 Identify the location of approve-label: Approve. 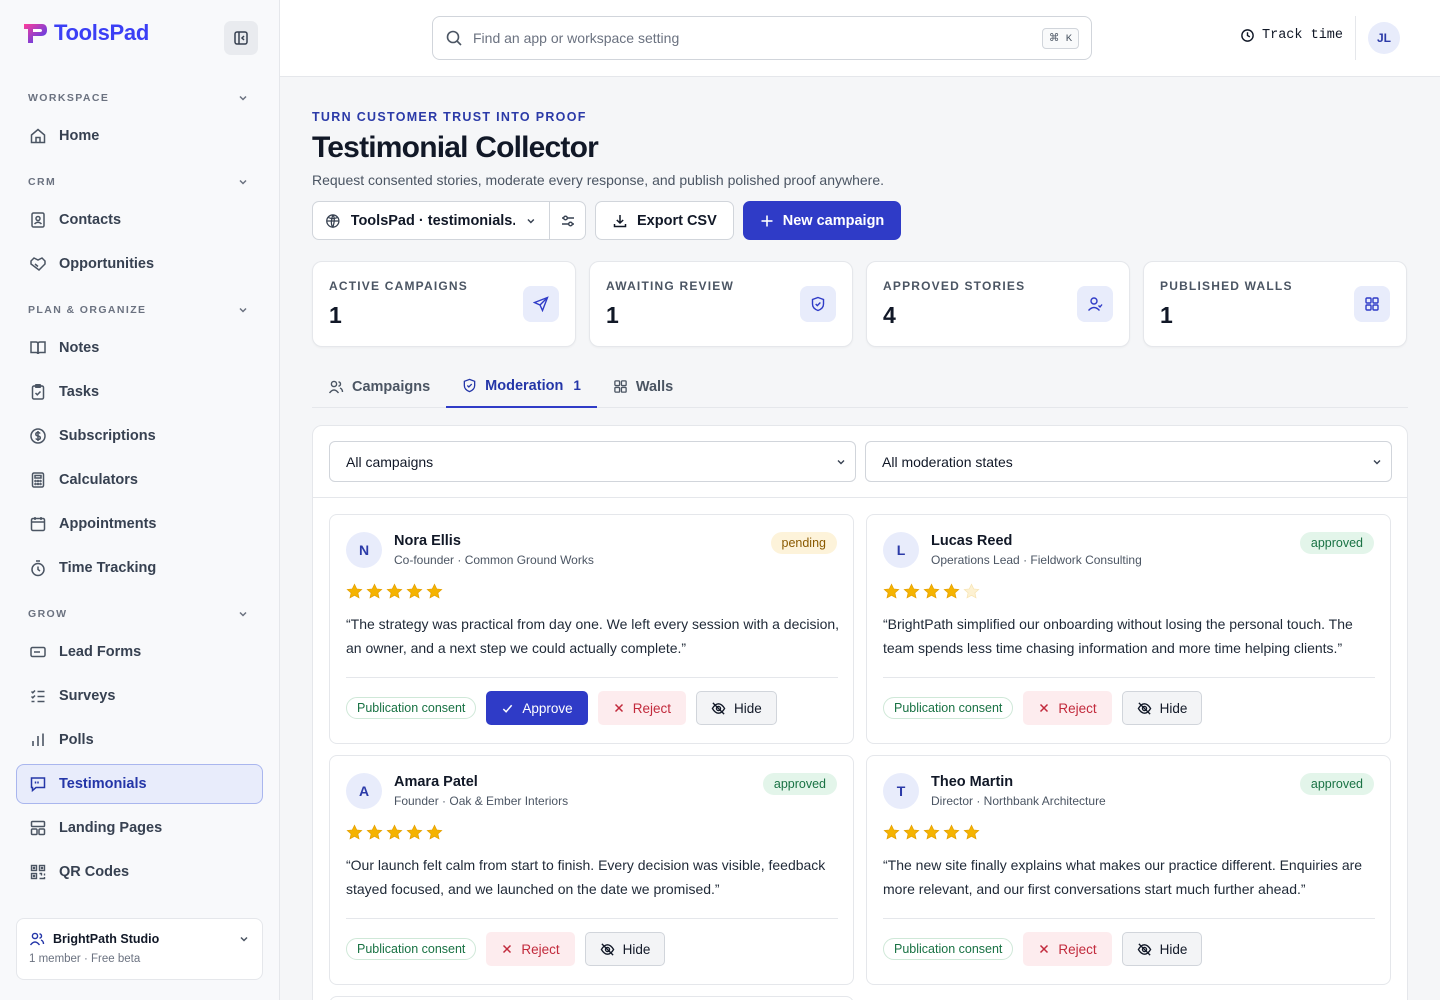
(547, 708).